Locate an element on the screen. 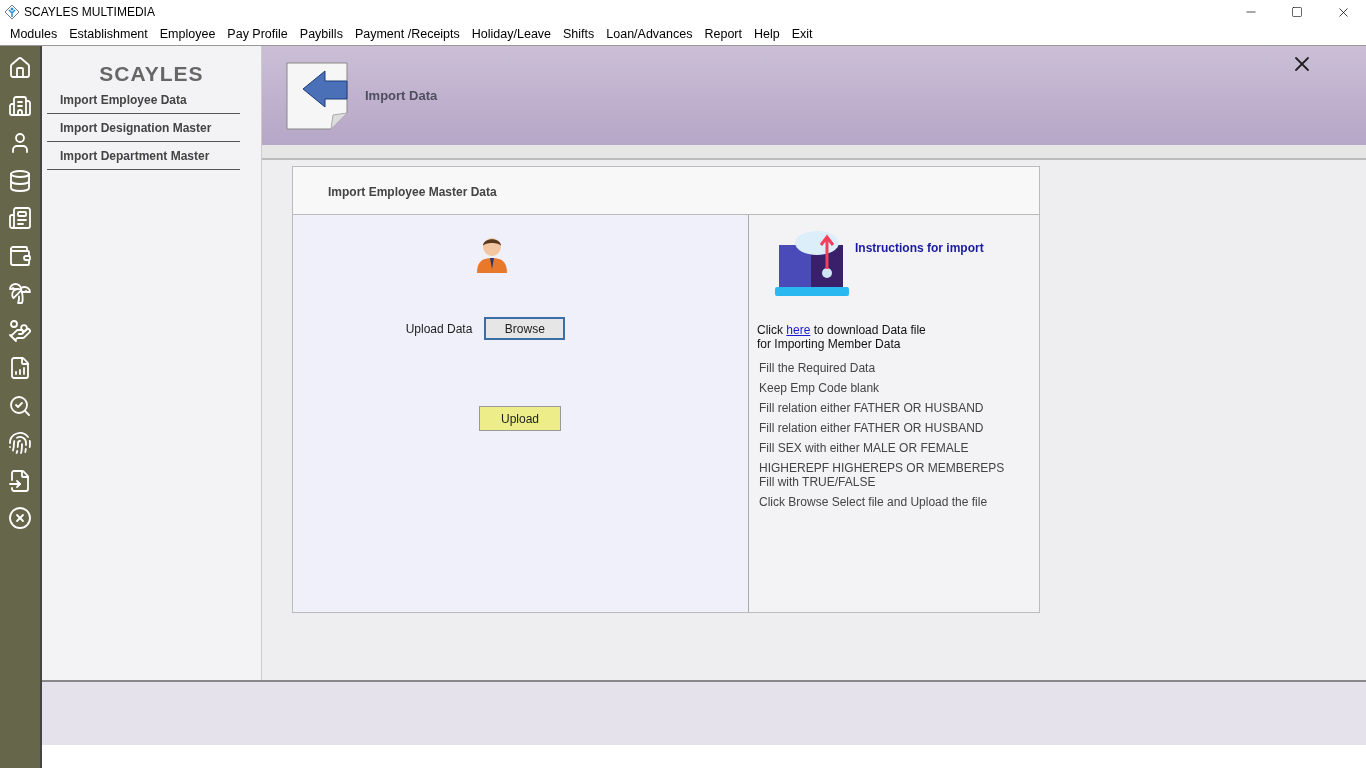  here-link: here is located at coordinates (798, 330).